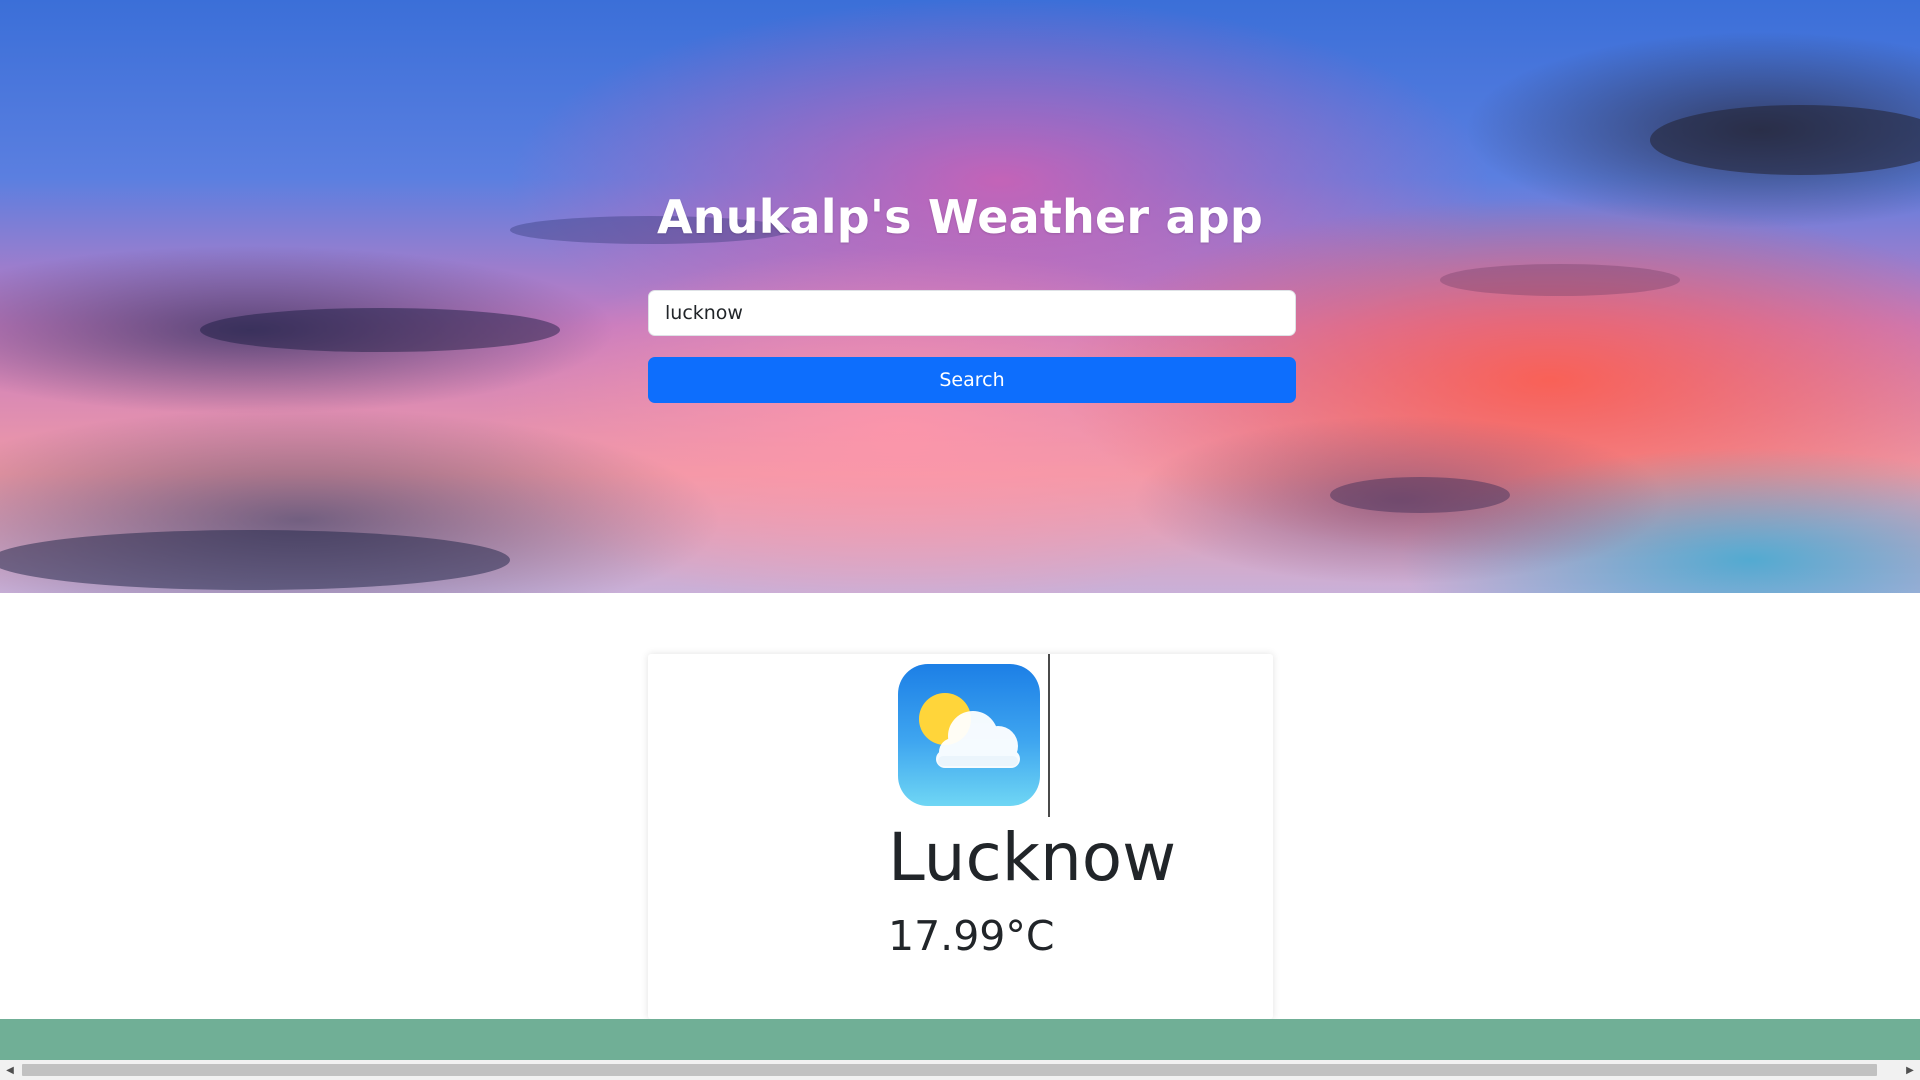 The height and width of the screenshot is (1080, 1920). Describe the element at coordinates (969, 735) in the screenshot. I see `partly-cloudy-icon` at that location.